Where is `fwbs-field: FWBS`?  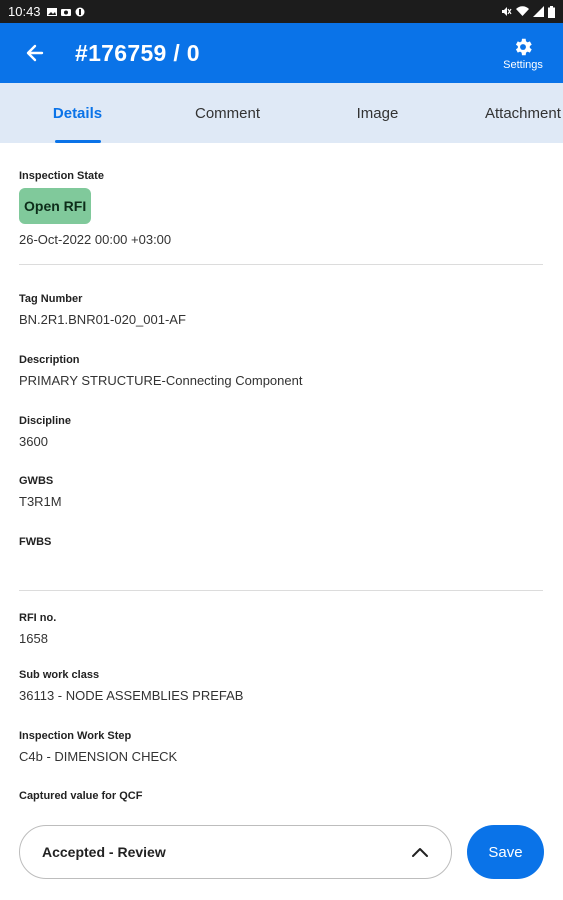
fwbs-field: FWBS is located at coordinates (35, 545).